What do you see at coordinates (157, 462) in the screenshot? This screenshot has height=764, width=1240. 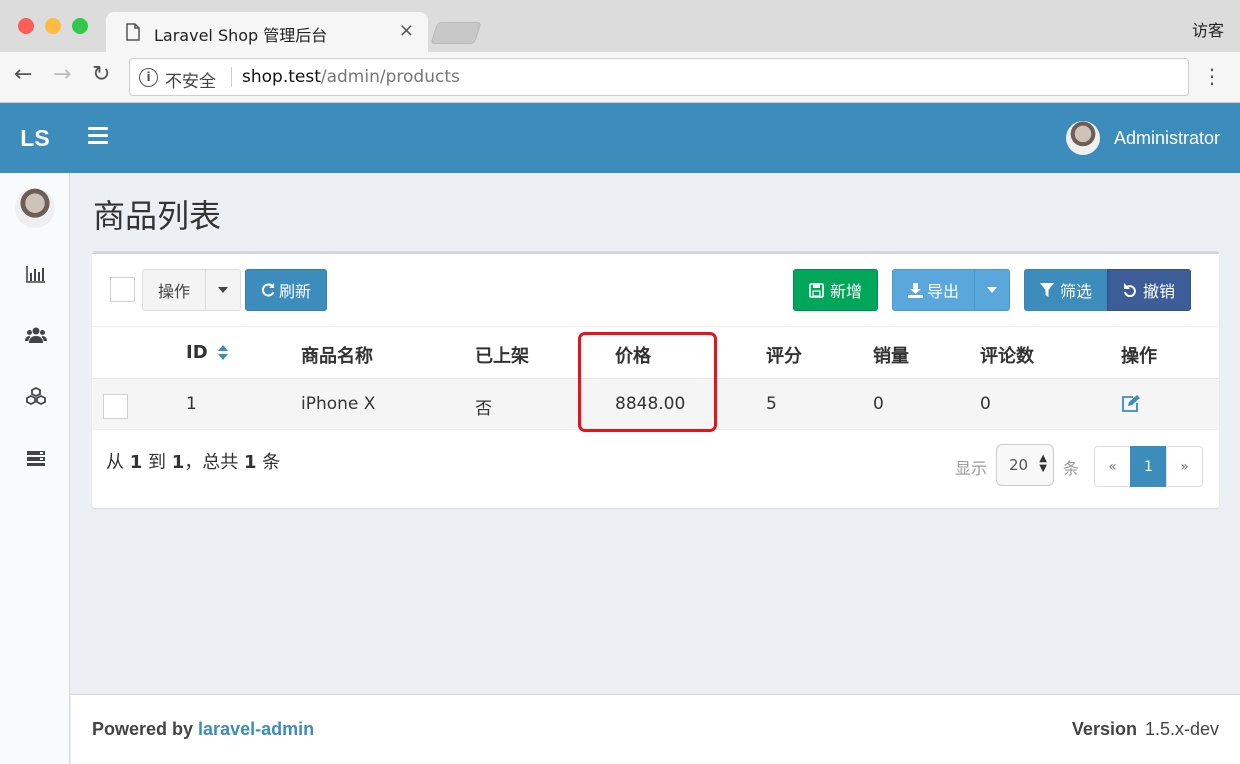 I see `summary-to-word: 到` at bounding box center [157, 462].